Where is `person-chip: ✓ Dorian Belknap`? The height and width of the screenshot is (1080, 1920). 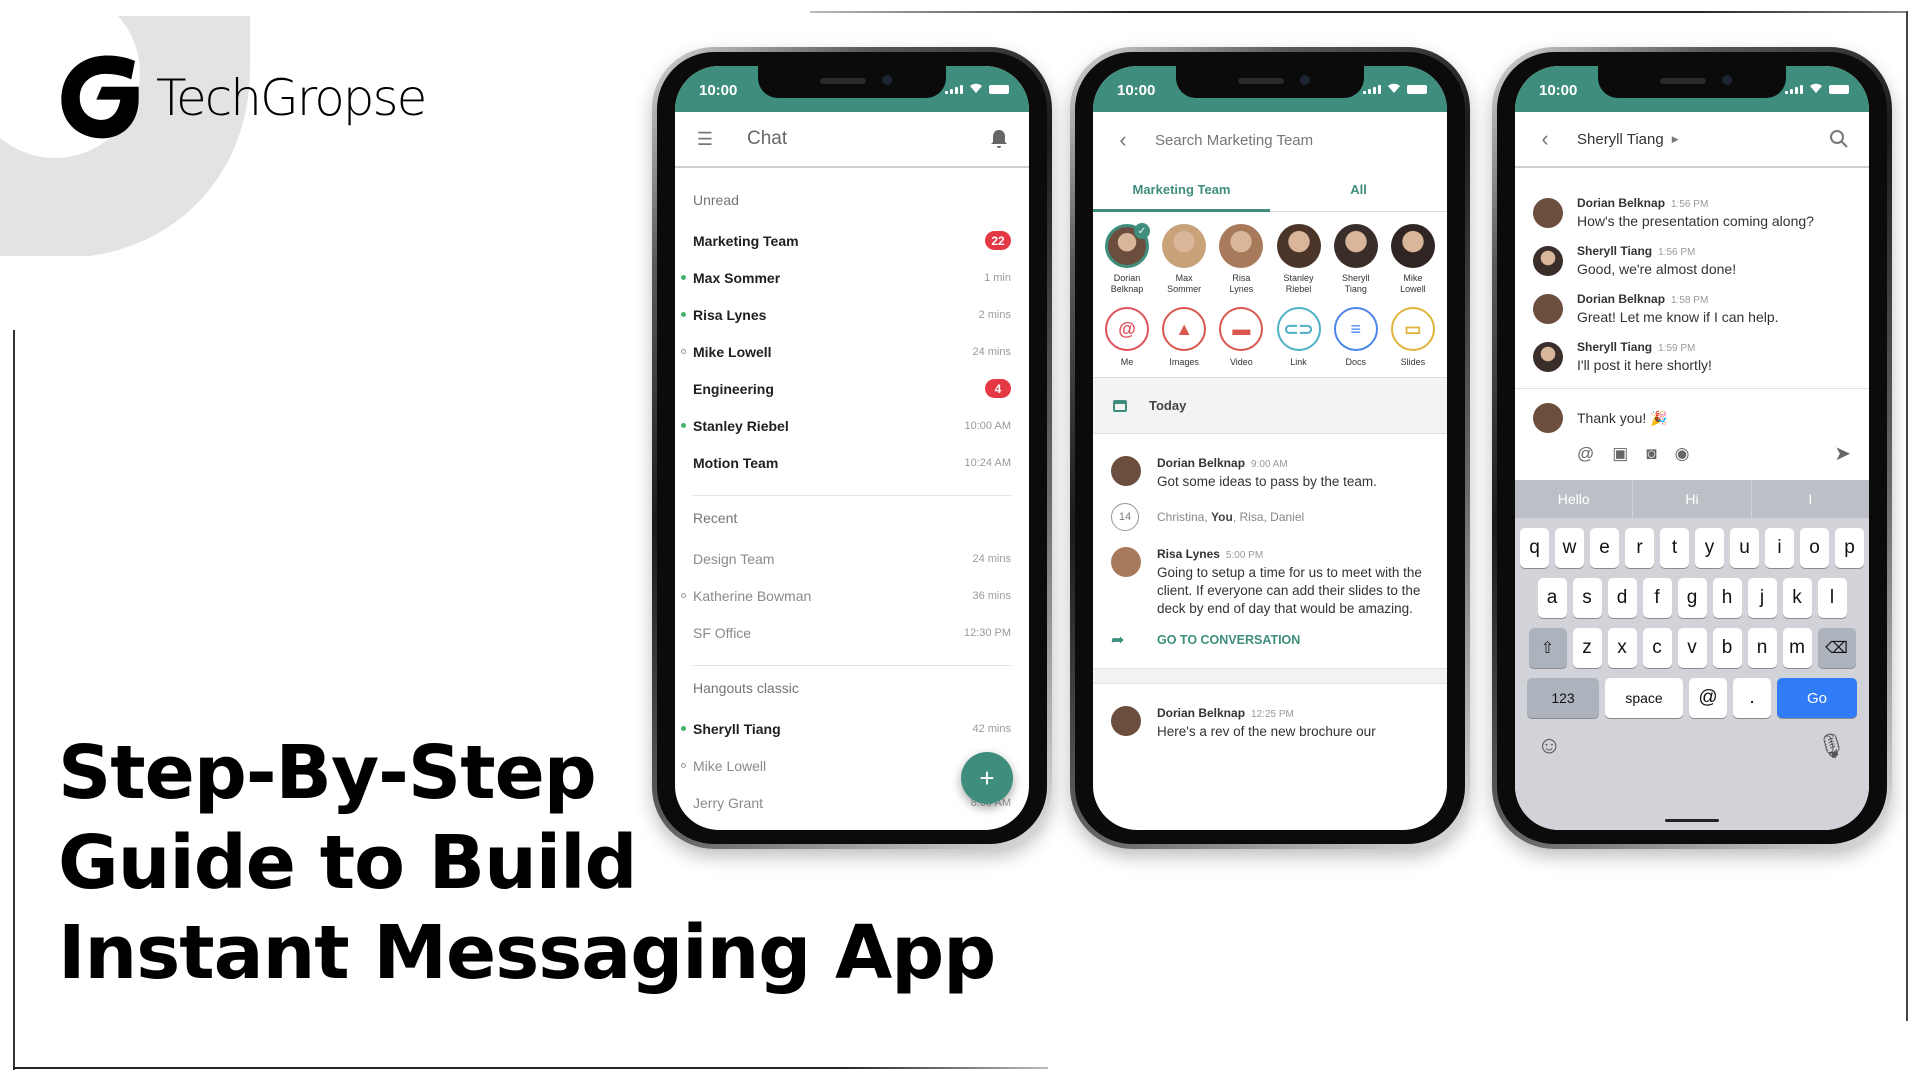 person-chip: ✓ Dorian Belknap is located at coordinates (1127, 259).